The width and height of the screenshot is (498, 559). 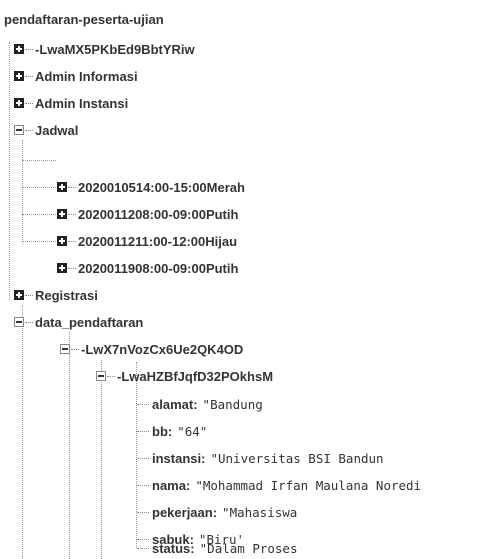 What do you see at coordinates (296, 458) in the screenshot?
I see `field-value: "Universitas BSI Bandun` at bounding box center [296, 458].